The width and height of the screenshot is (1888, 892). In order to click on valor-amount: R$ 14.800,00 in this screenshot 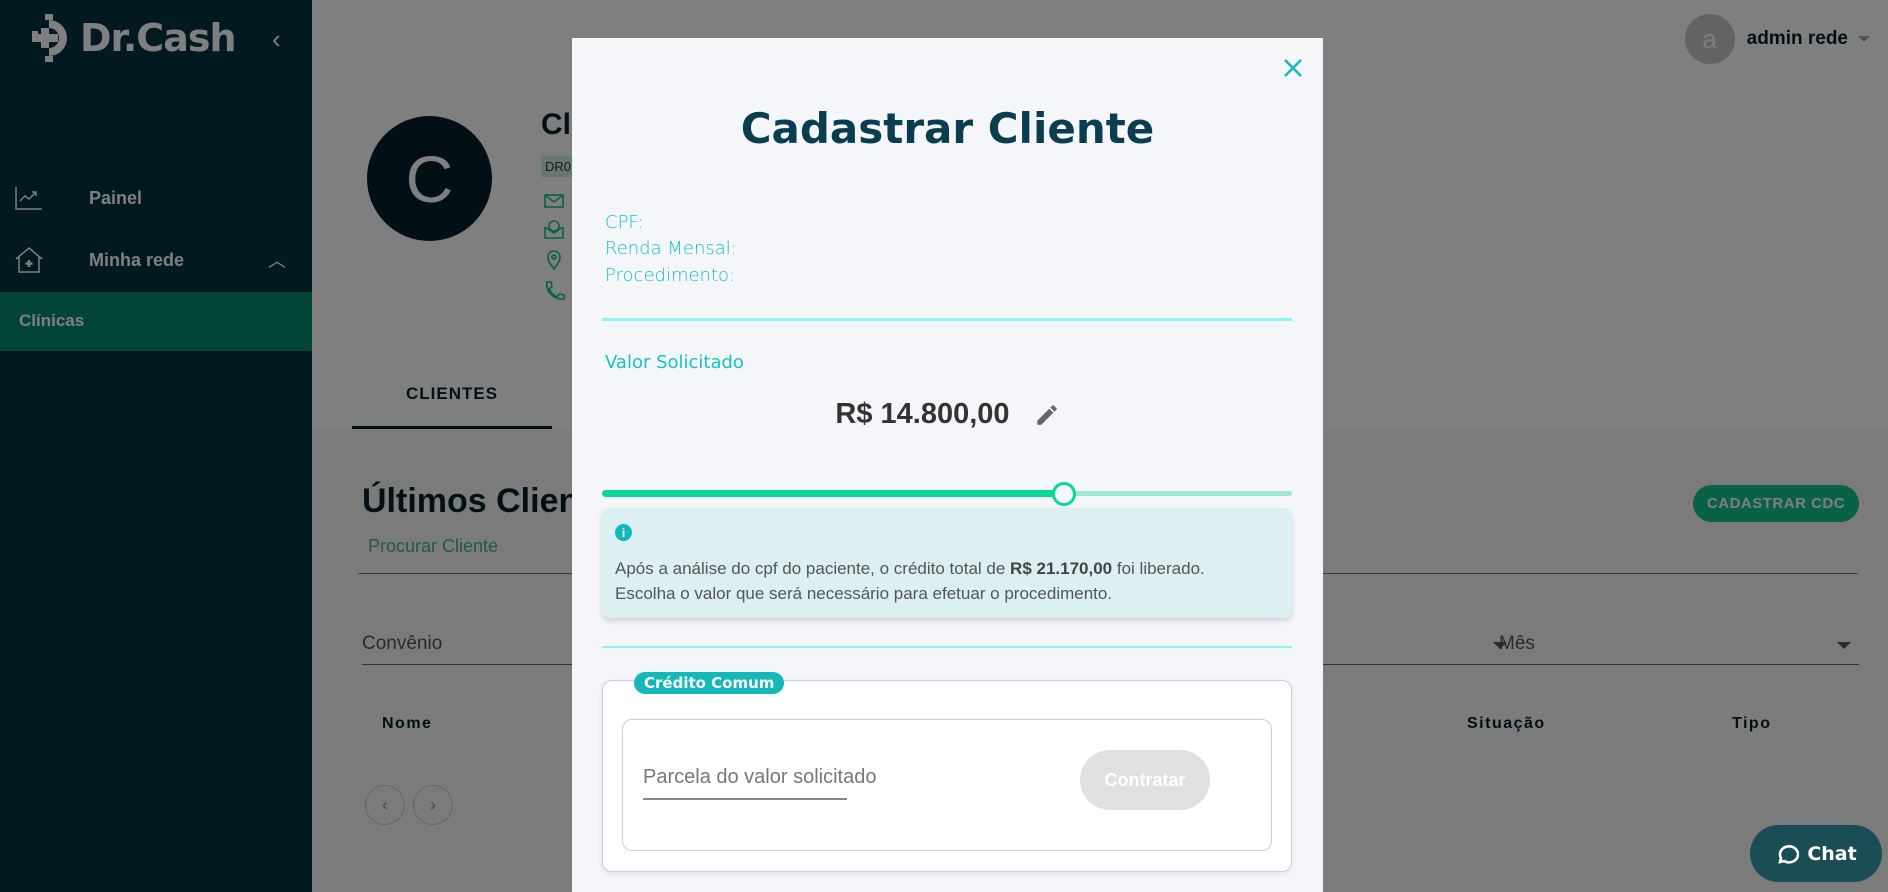, I will do `click(922, 414)`.